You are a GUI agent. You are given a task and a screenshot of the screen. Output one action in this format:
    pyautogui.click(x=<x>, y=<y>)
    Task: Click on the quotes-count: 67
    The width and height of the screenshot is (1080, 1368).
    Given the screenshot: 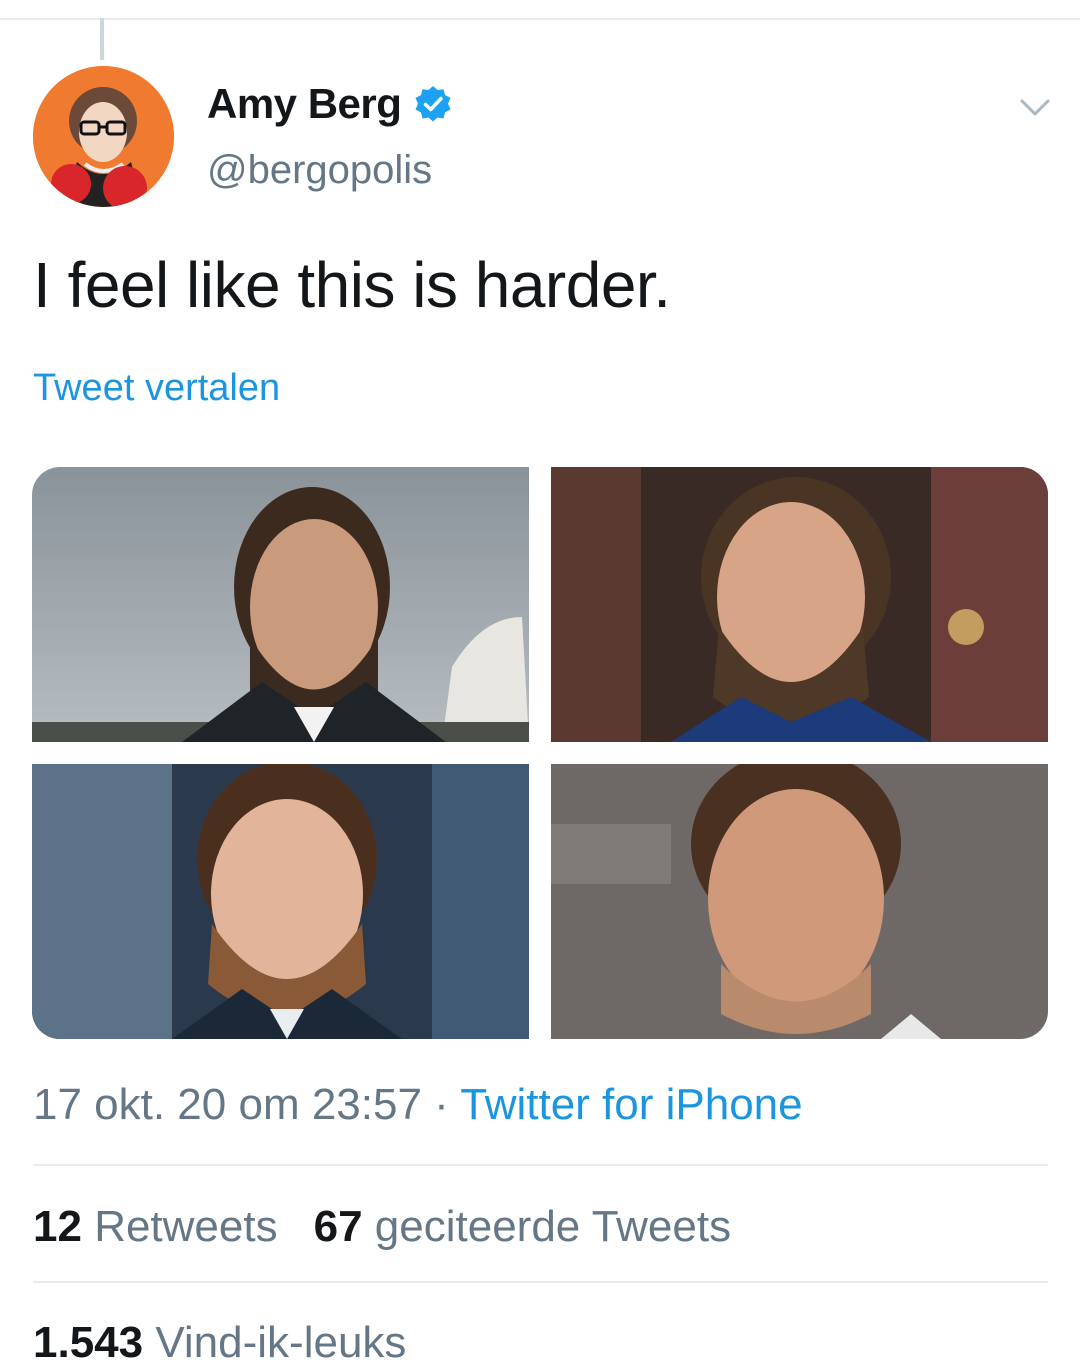 What is the action you would take?
    pyautogui.click(x=338, y=1226)
    